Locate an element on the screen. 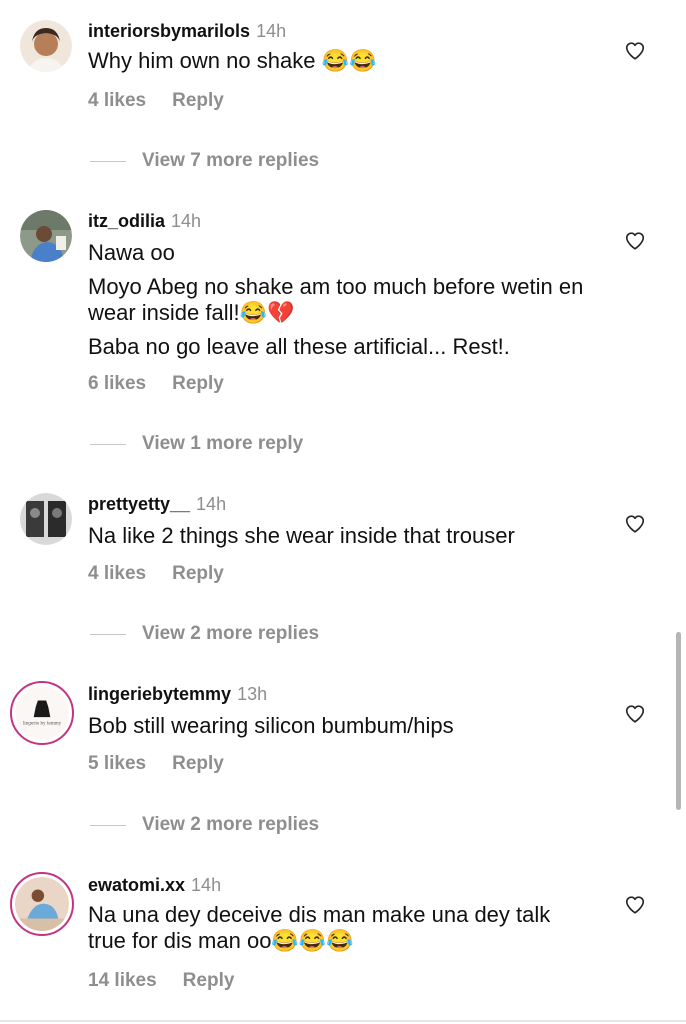  comment-header: itz_odilia 14h is located at coordinates (144, 221).